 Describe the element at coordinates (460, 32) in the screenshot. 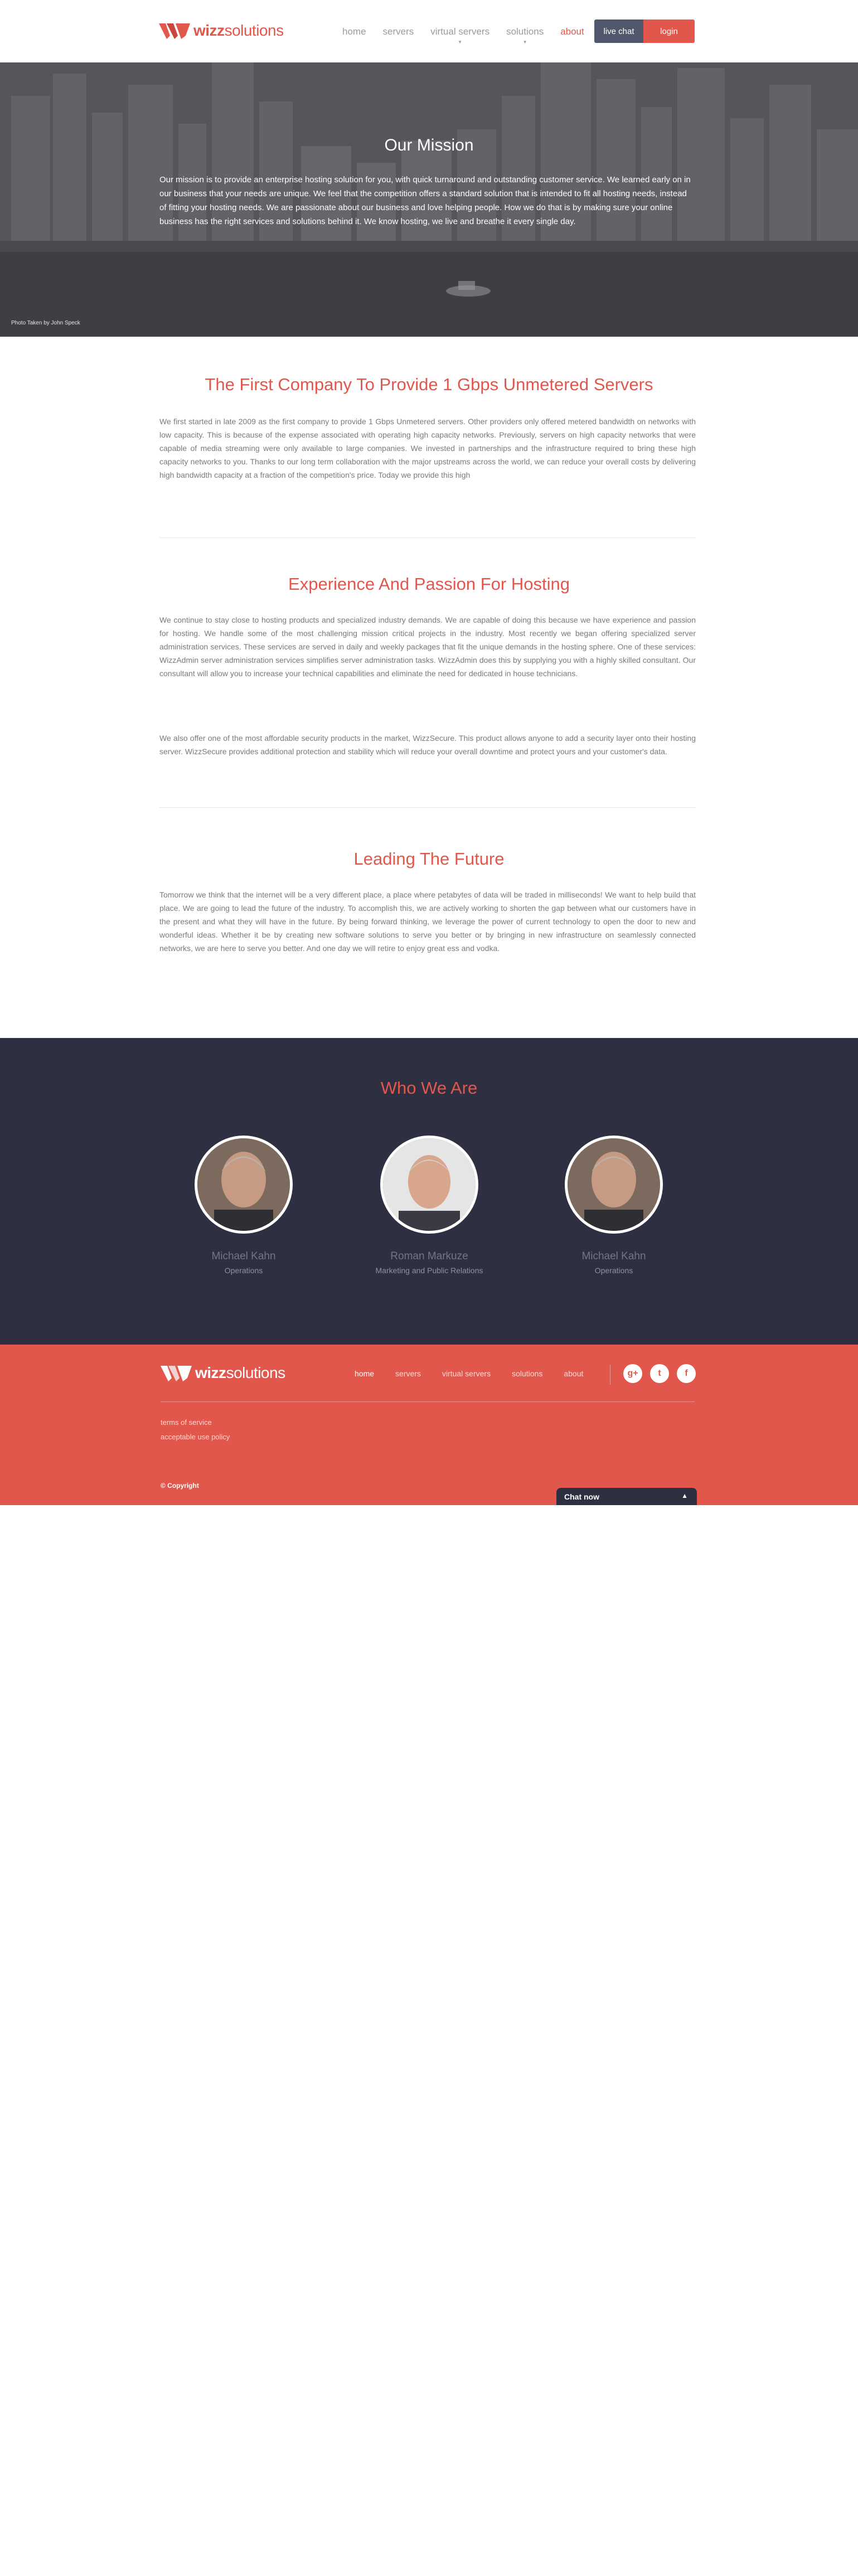

I see `nav-virtual-servers-label: virtual servers` at that location.